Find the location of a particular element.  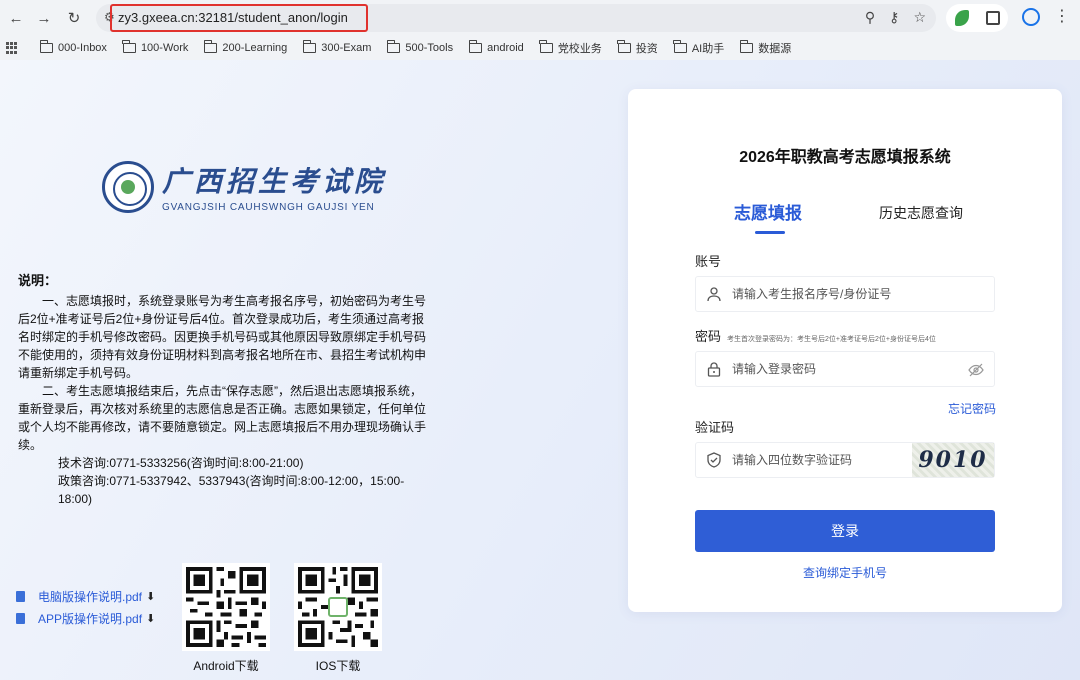

account-field is located at coordinates (845, 294).